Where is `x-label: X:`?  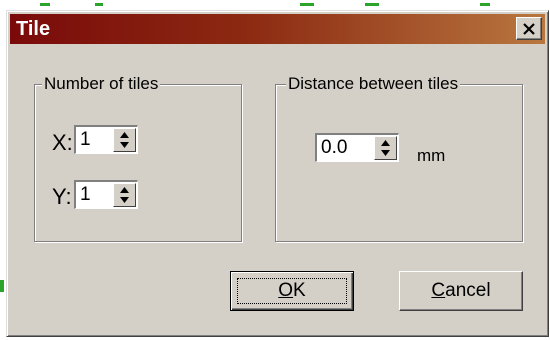 x-label: X: is located at coordinates (62, 142).